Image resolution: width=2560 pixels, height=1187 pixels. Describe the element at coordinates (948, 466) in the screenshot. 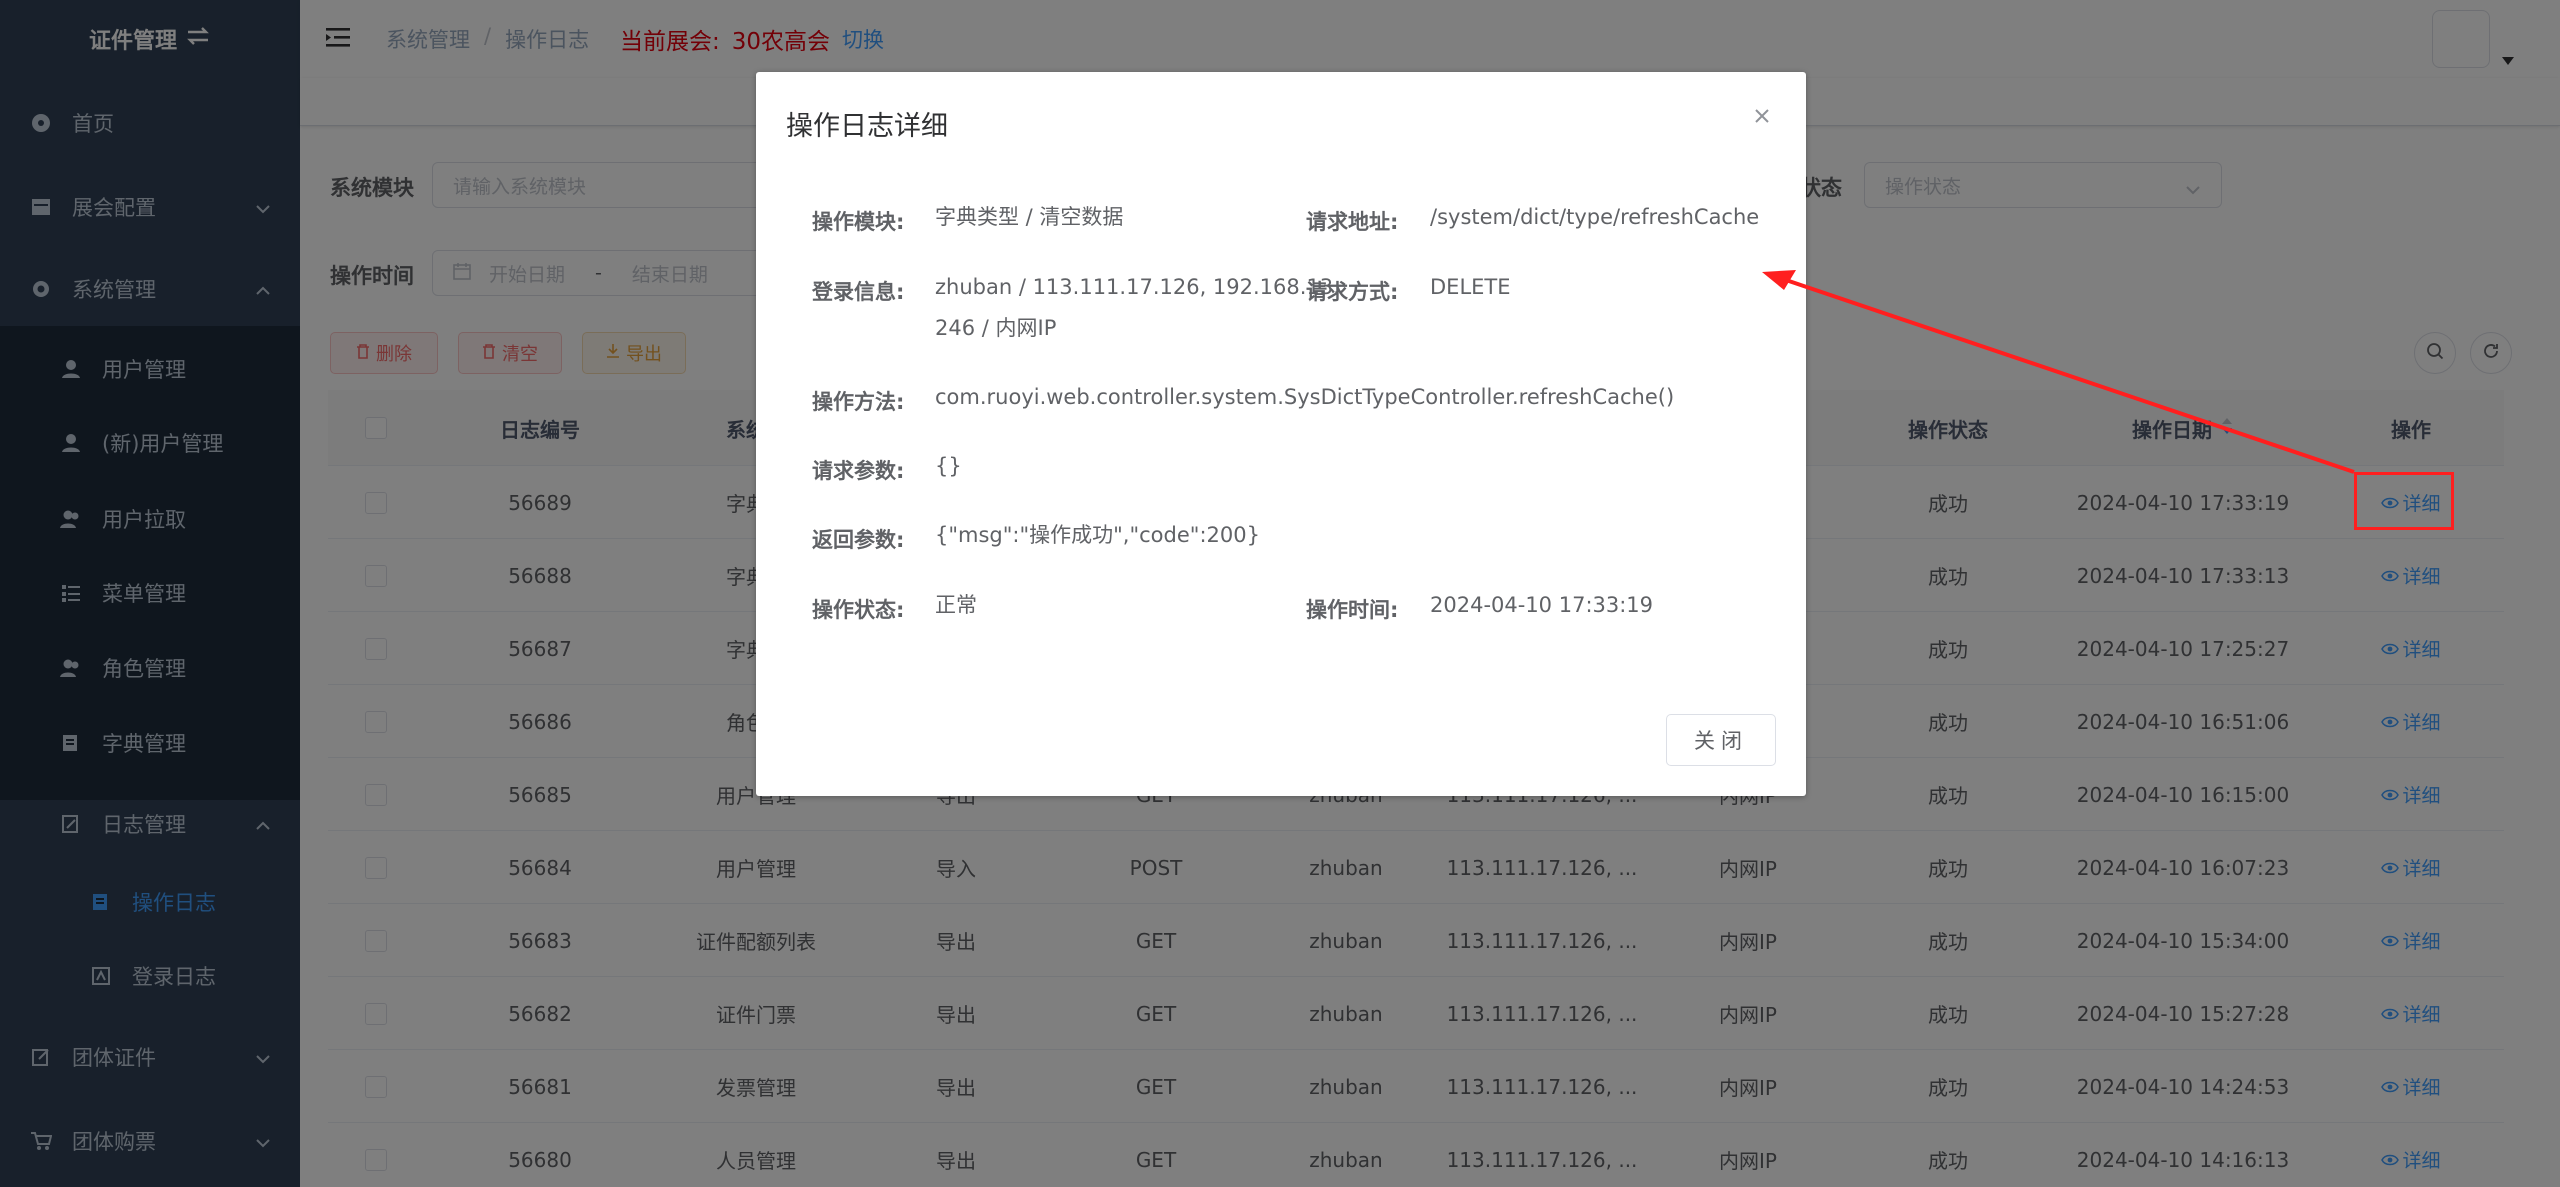

I see `params-value: {}` at that location.